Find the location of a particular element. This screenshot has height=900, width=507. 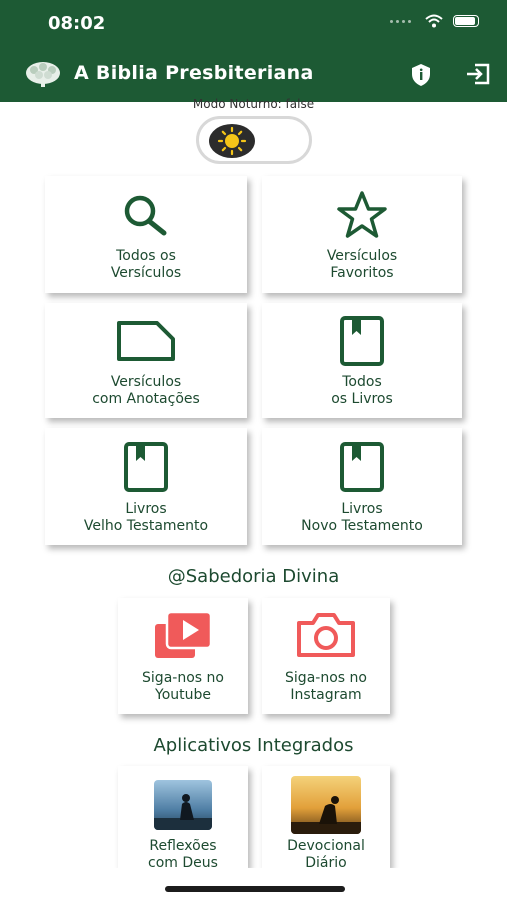

tile-label-line2: Diário is located at coordinates (326, 861).